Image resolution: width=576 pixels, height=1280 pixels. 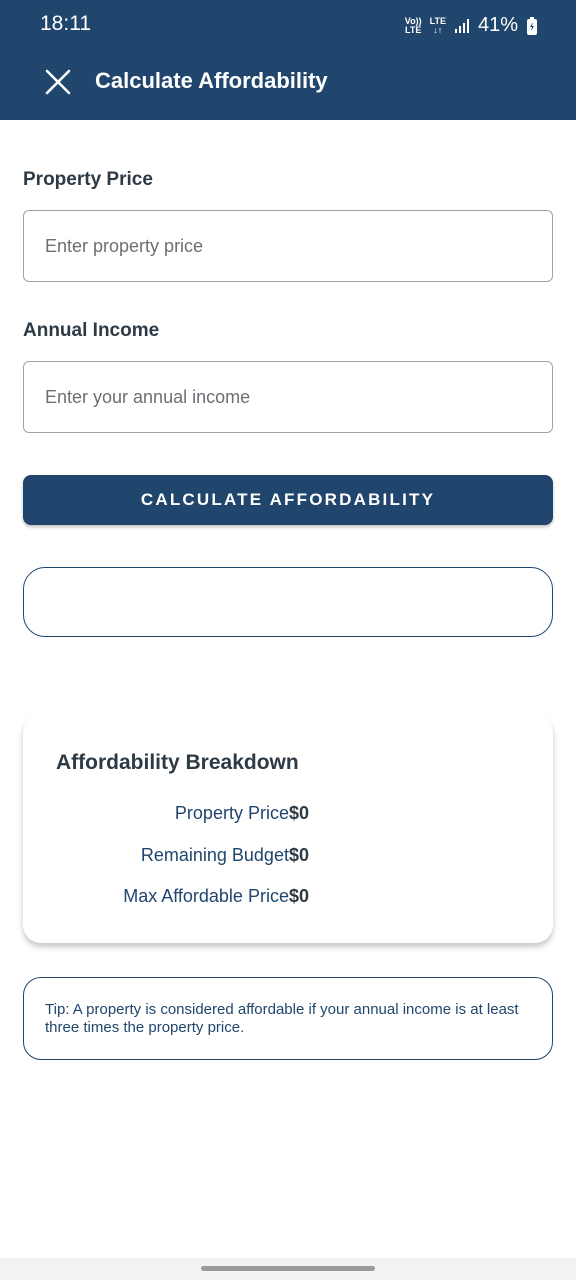 What do you see at coordinates (471, 25) in the screenshot?
I see `status-icons: Vo)) LTE LTE ↓↑ 41%` at bounding box center [471, 25].